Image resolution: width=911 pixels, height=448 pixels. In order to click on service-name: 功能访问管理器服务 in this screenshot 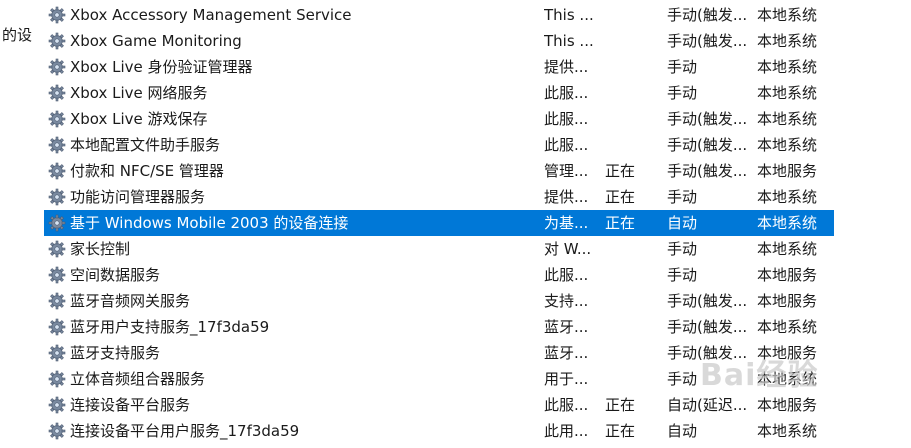, I will do `click(138, 197)`.